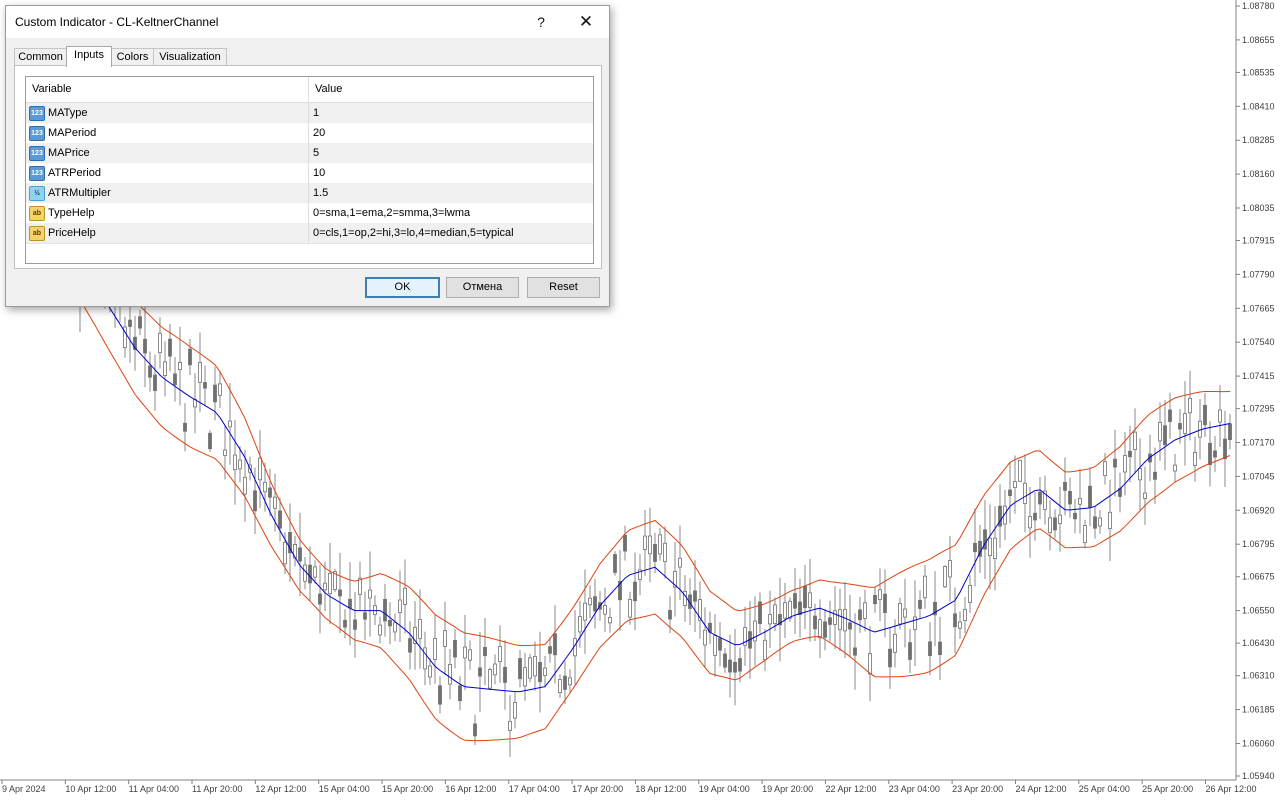  Describe the element at coordinates (309, 133) in the screenshot. I see `table-row: 123 MAPeriod 20` at that location.